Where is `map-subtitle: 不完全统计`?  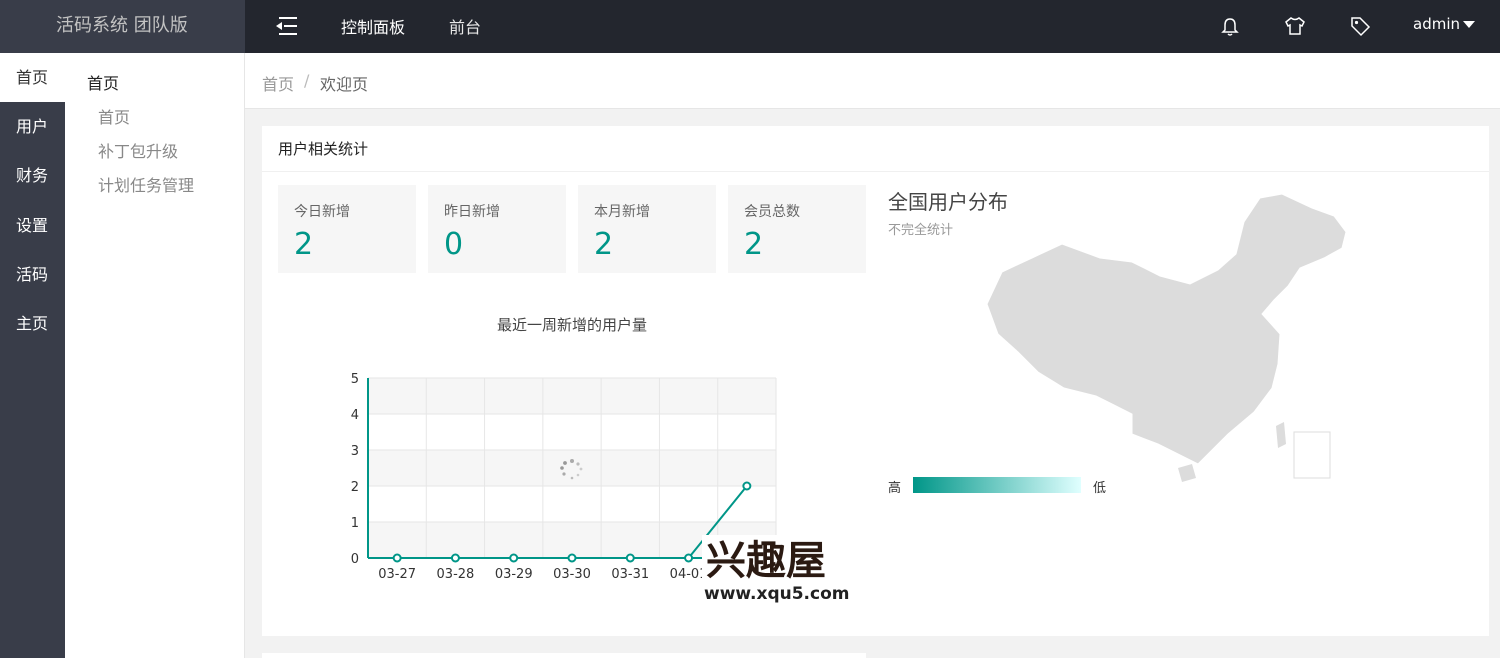 map-subtitle: 不完全统计 is located at coordinates (921, 230).